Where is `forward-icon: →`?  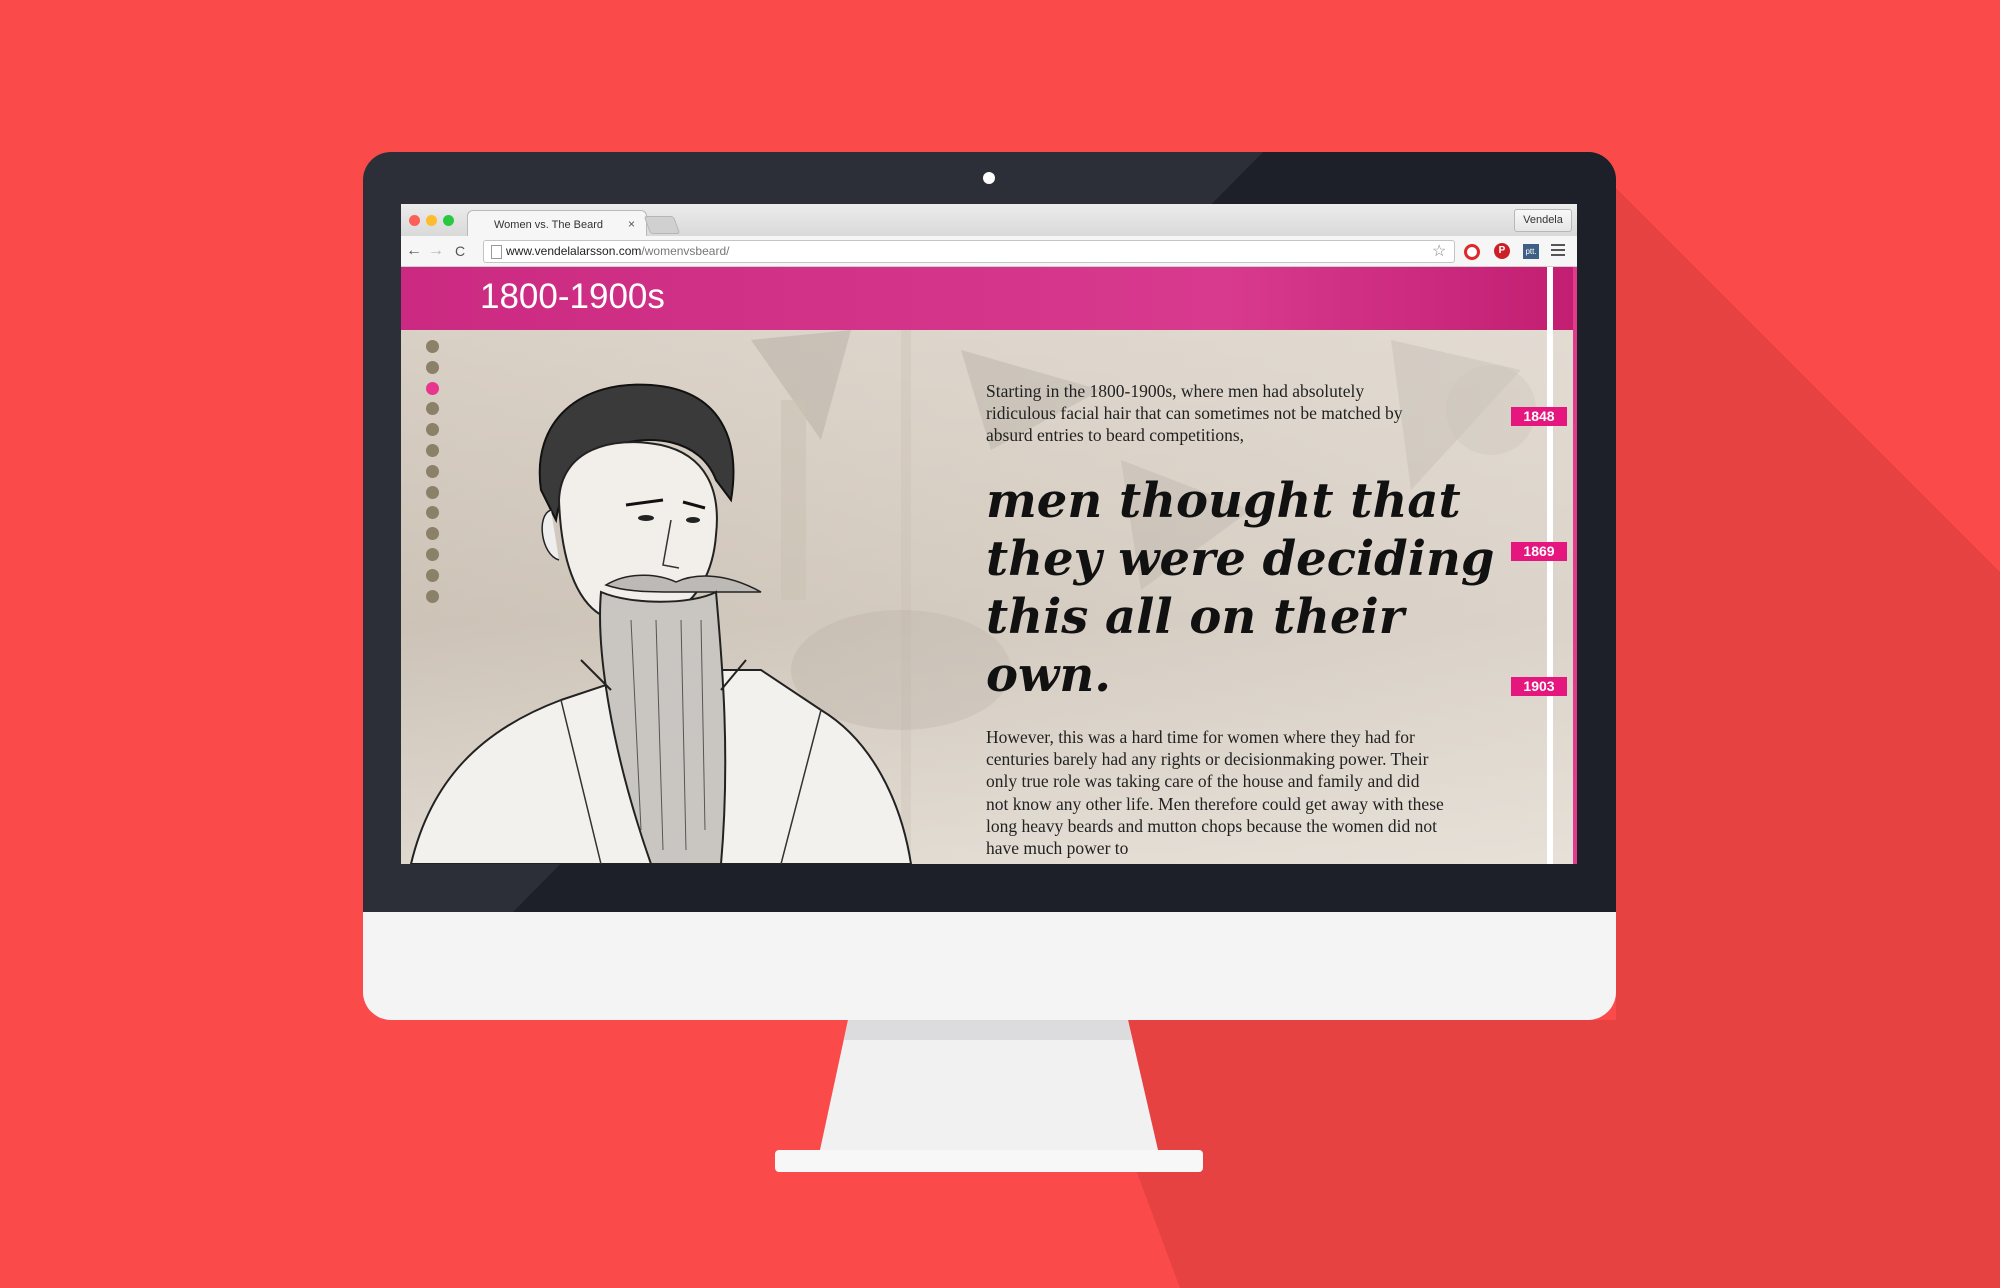
forward-icon: → is located at coordinates (436, 251).